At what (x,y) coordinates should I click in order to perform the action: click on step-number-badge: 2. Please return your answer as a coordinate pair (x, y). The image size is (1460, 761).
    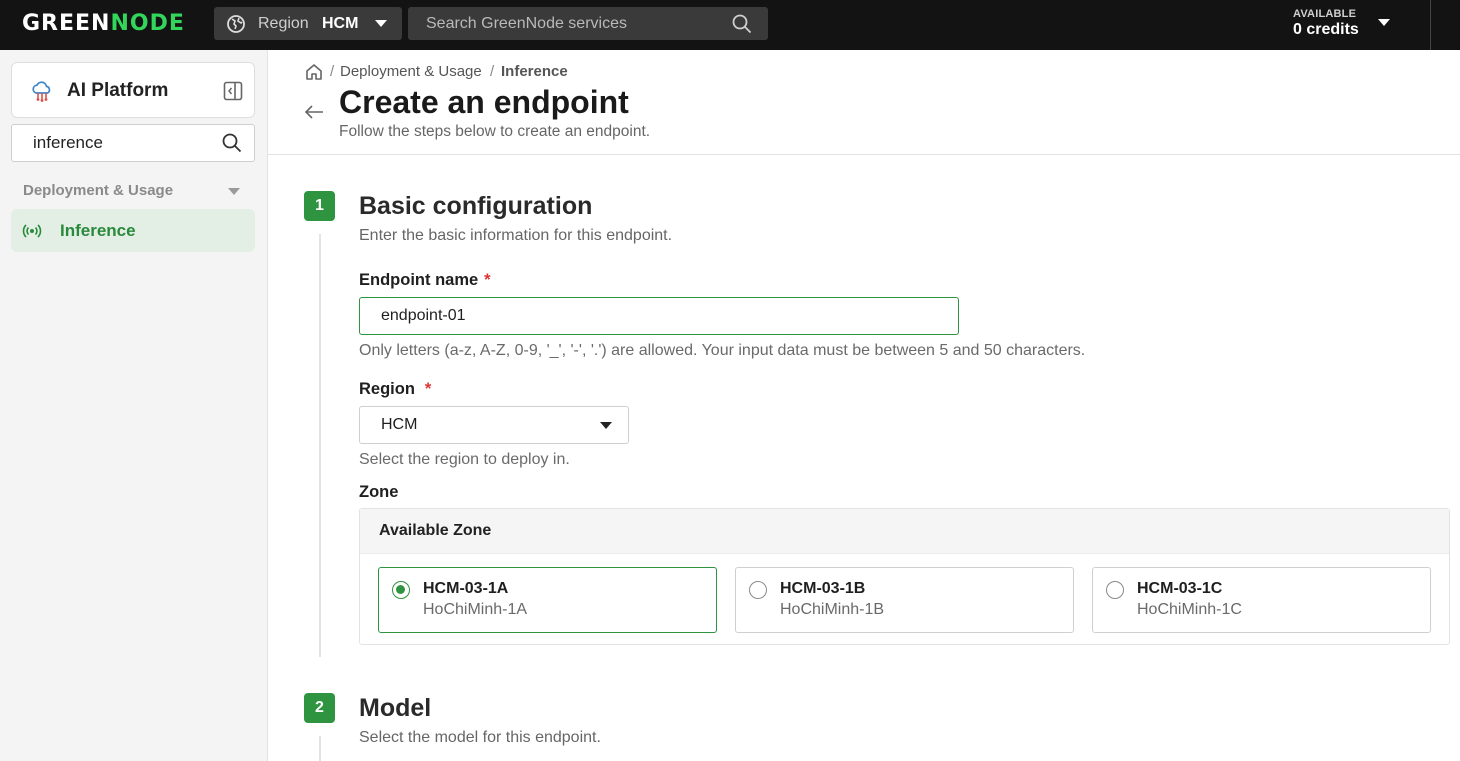
    Looking at the image, I should click on (319, 708).